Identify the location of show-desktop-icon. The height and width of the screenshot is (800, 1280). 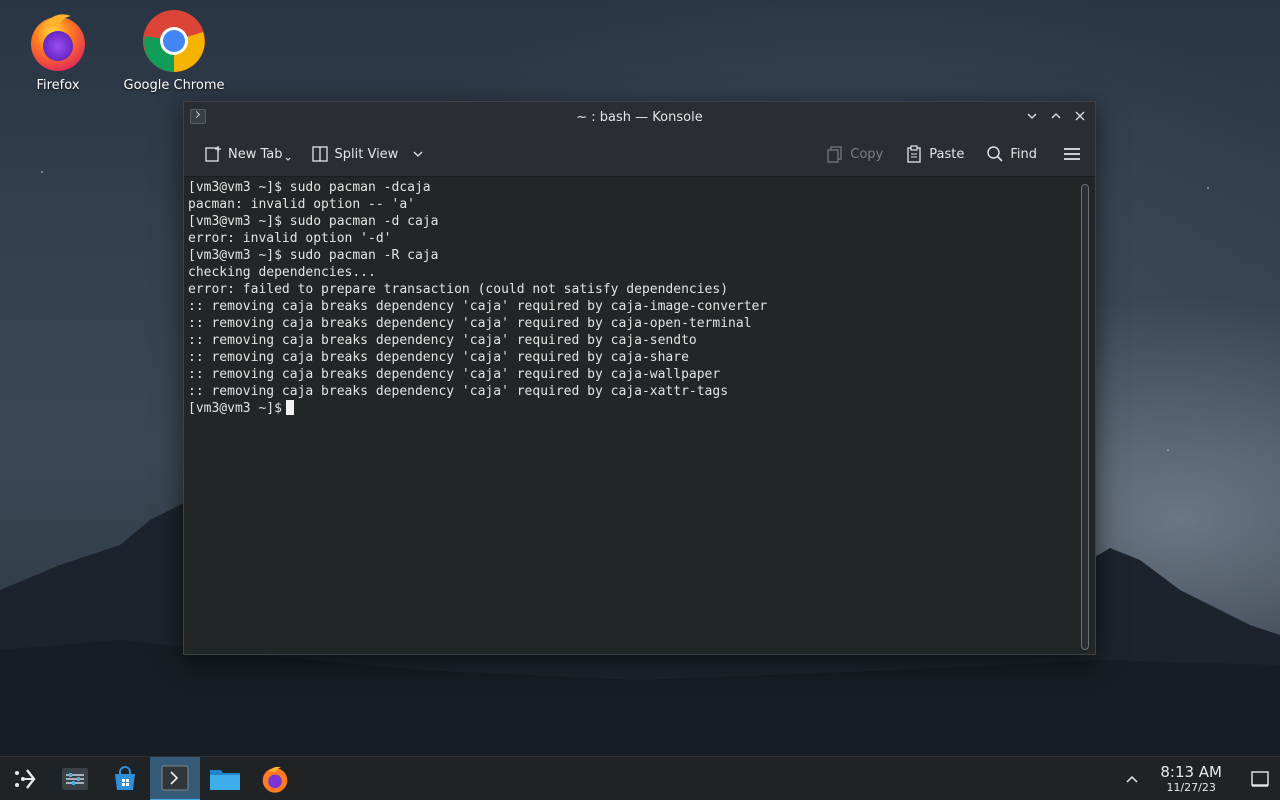
(1260, 779).